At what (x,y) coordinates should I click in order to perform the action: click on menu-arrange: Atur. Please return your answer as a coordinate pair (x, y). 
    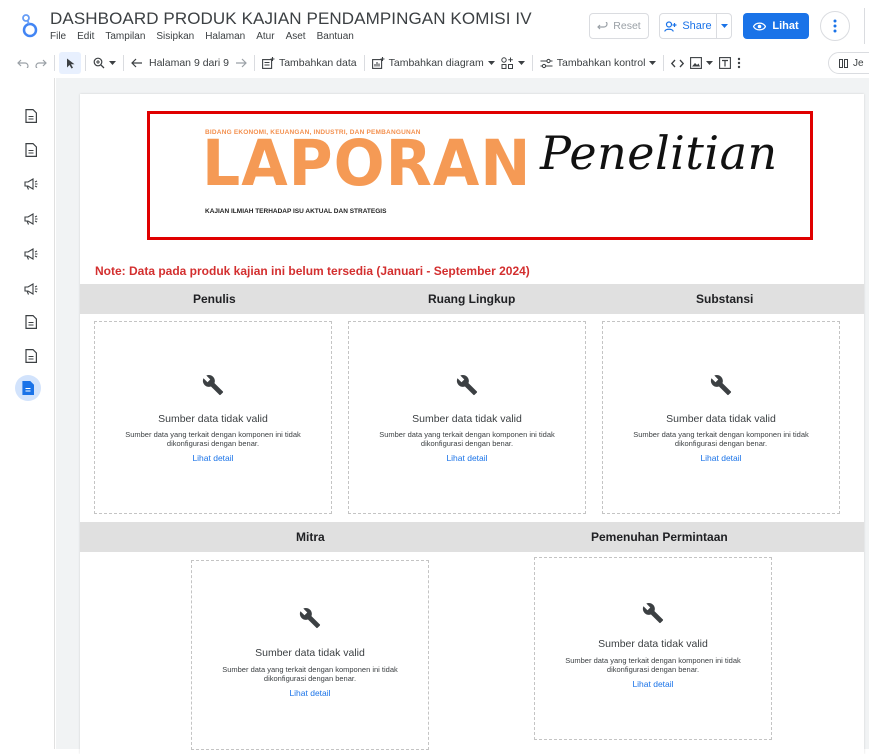
    Looking at the image, I should click on (265, 36).